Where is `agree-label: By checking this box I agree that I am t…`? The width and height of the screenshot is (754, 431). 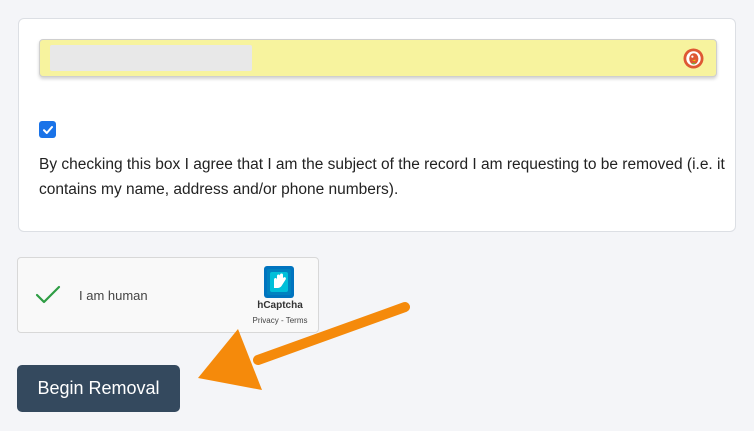
agree-label: By checking this box I agree that I am t… is located at coordinates (382, 177).